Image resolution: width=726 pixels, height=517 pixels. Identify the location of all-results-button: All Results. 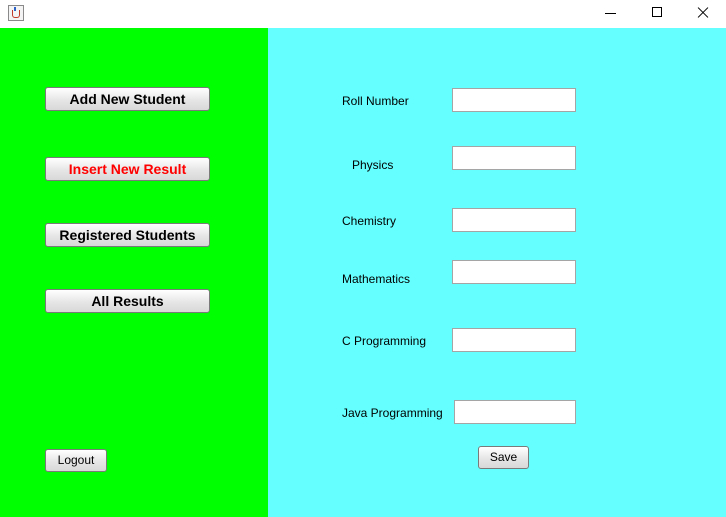
(127, 301).